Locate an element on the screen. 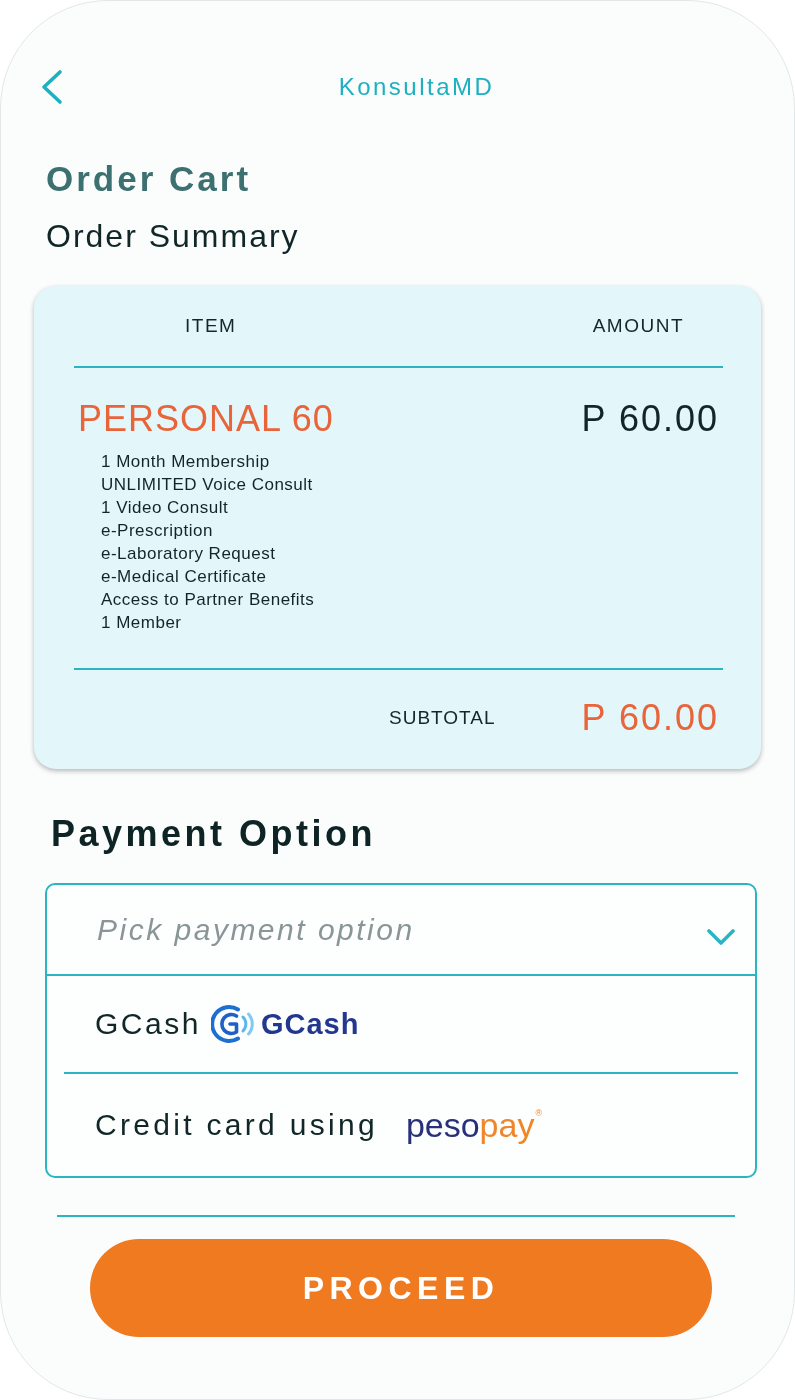 The image size is (795, 1400). feature-item: 1 Video Consult is located at coordinates (165, 508).